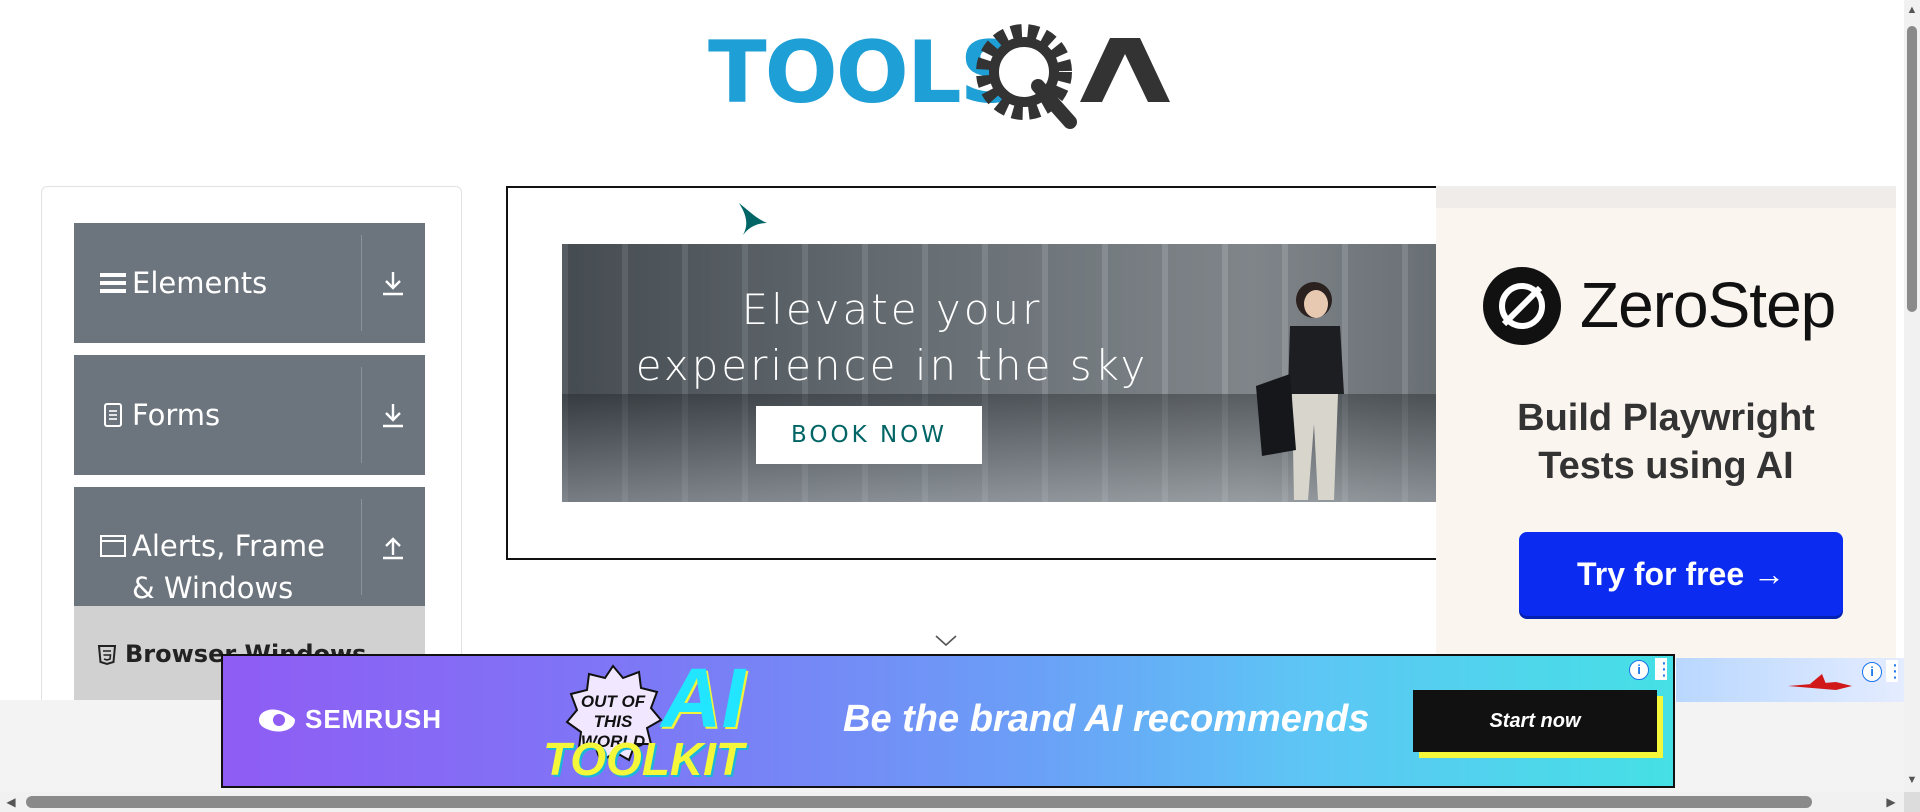 The height and width of the screenshot is (812, 1920). What do you see at coordinates (1912, 396) in the screenshot?
I see `vertical-scrollbar: ▲ ▼` at bounding box center [1912, 396].